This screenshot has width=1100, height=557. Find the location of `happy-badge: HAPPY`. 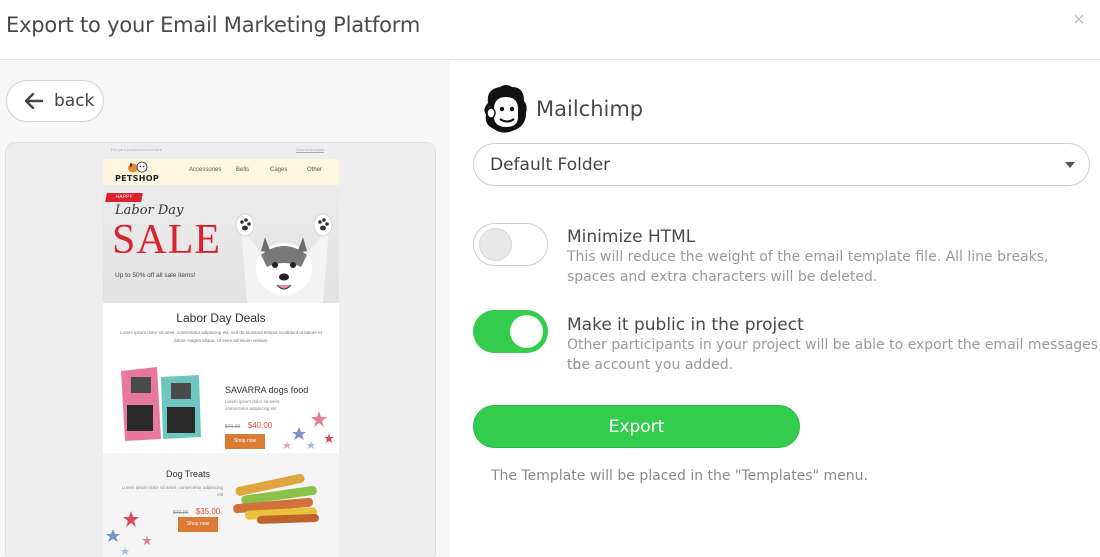

happy-badge: HAPPY is located at coordinates (124, 197).